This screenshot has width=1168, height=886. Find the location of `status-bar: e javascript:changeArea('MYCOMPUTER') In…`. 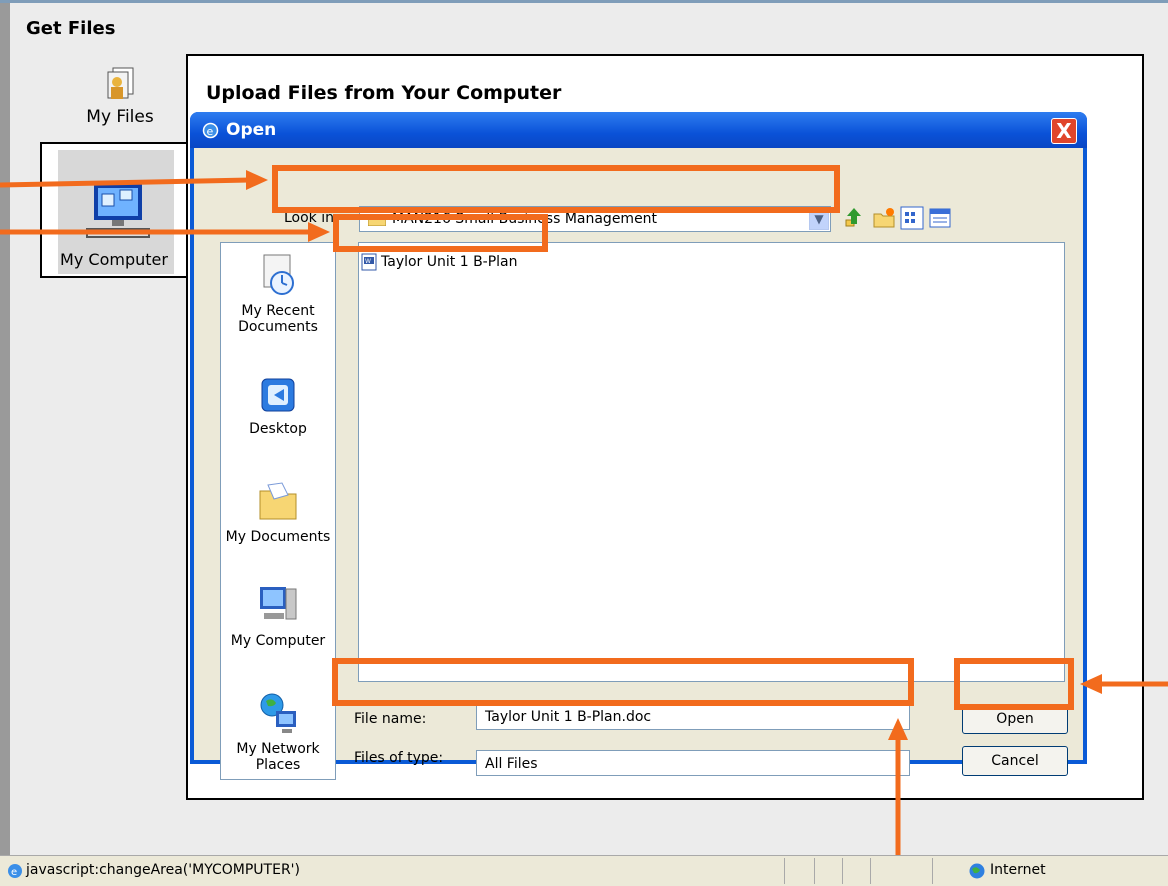

status-bar: e javascript:changeArea('MYCOMPUTER') In… is located at coordinates (584, 870).